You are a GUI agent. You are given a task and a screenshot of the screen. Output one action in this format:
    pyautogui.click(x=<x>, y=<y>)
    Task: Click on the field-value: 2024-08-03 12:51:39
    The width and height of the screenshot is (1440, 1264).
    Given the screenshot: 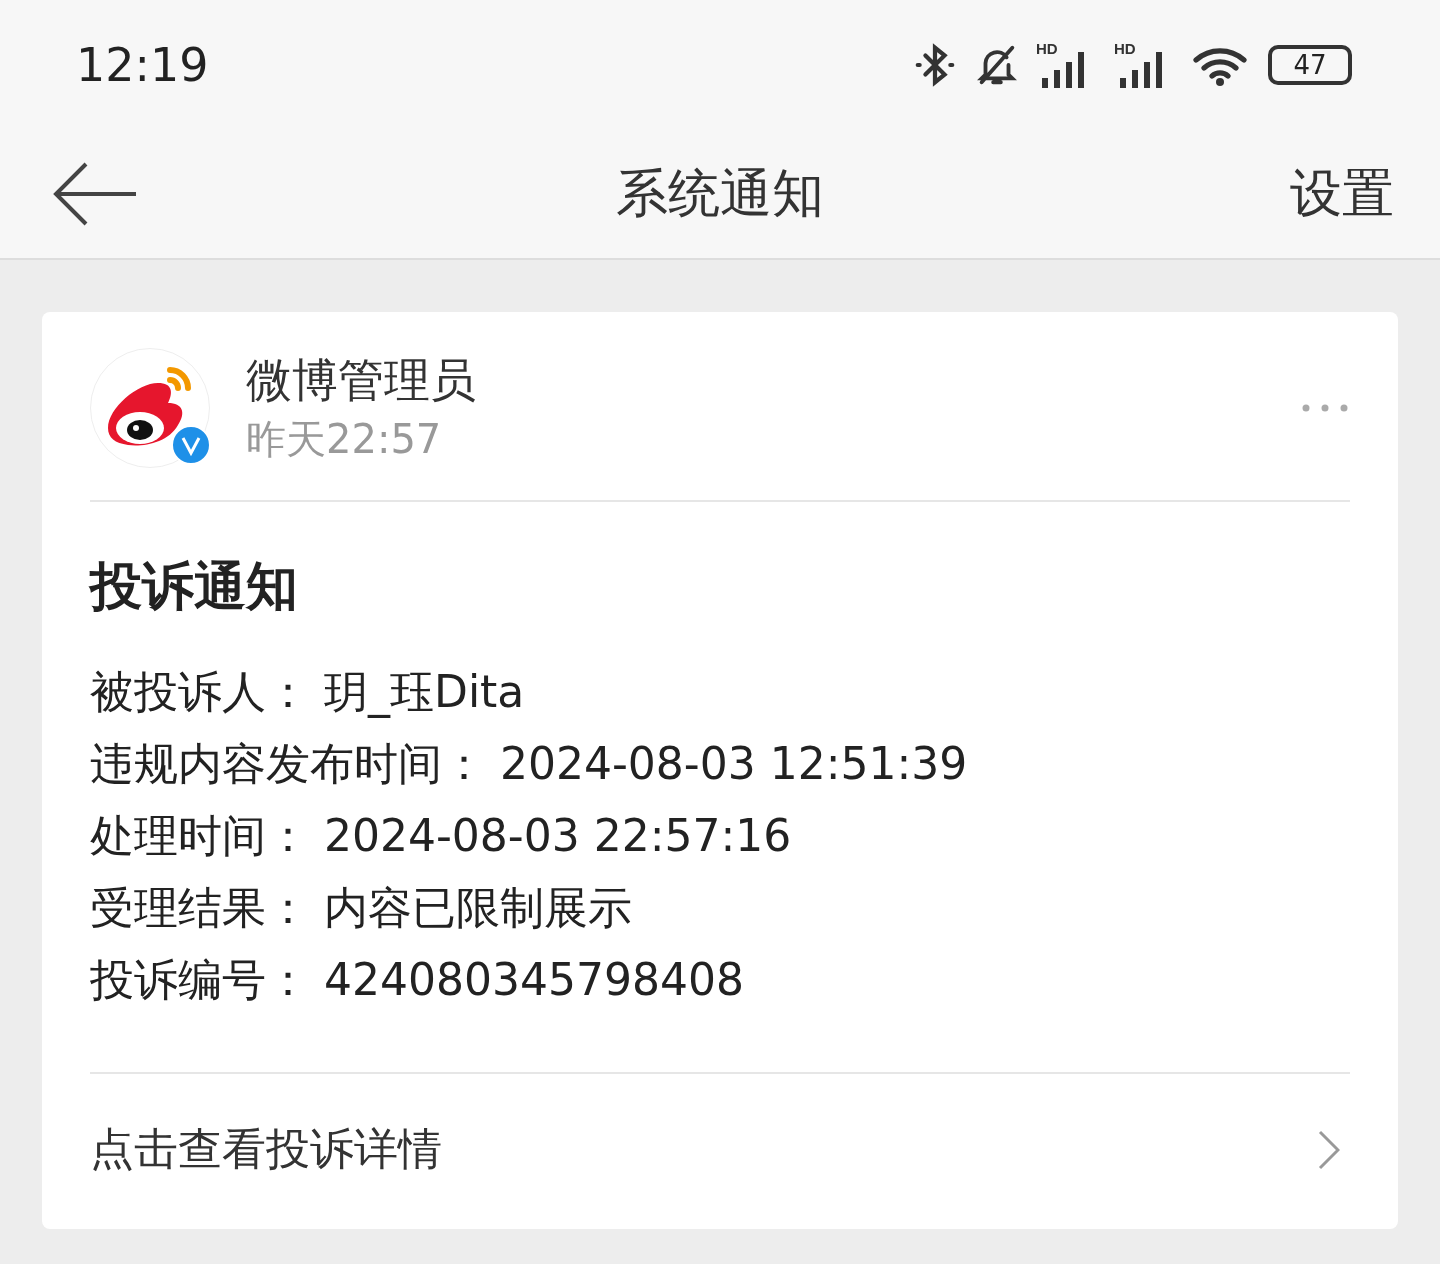 What is the action you would take?
    pyautogui.click(x=734, y=764)
    